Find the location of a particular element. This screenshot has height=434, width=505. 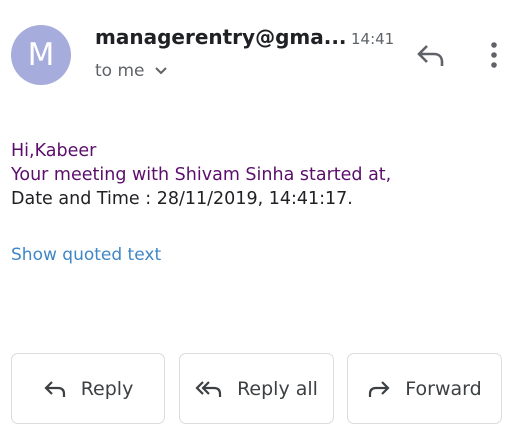

recipient-details-toggle: to me is located at coordinates (131, 71).